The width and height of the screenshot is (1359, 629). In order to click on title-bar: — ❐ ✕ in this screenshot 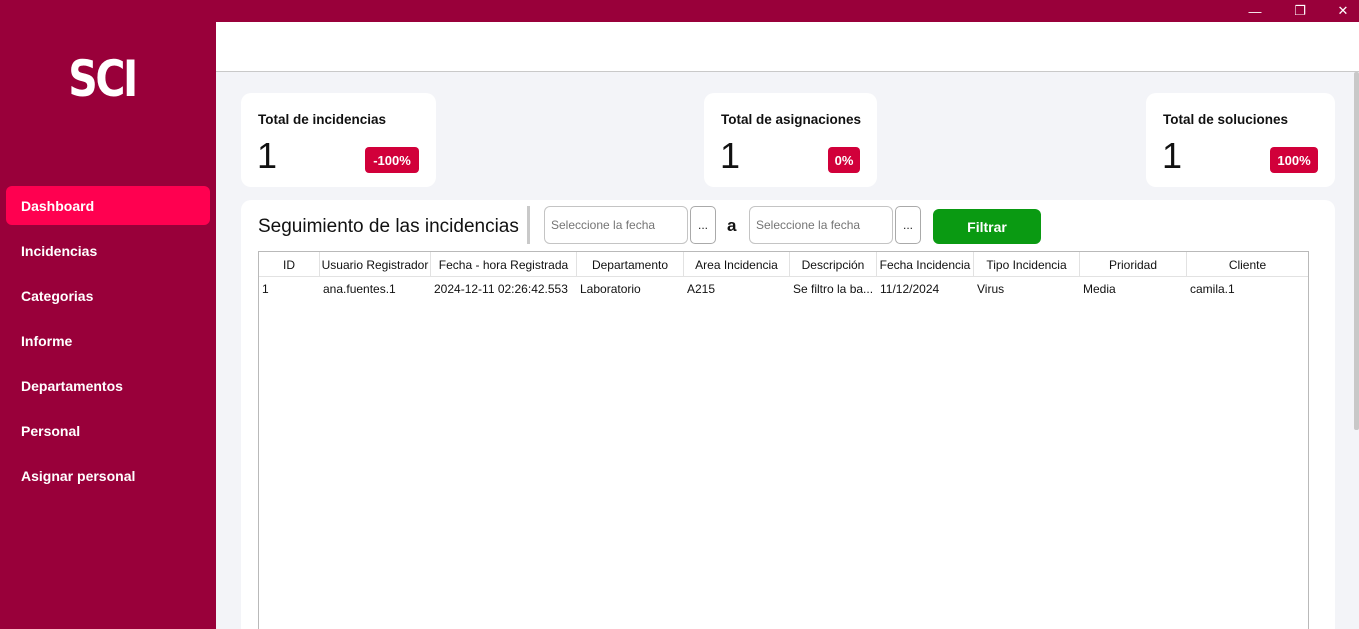, I will do `click(679, 11)`.